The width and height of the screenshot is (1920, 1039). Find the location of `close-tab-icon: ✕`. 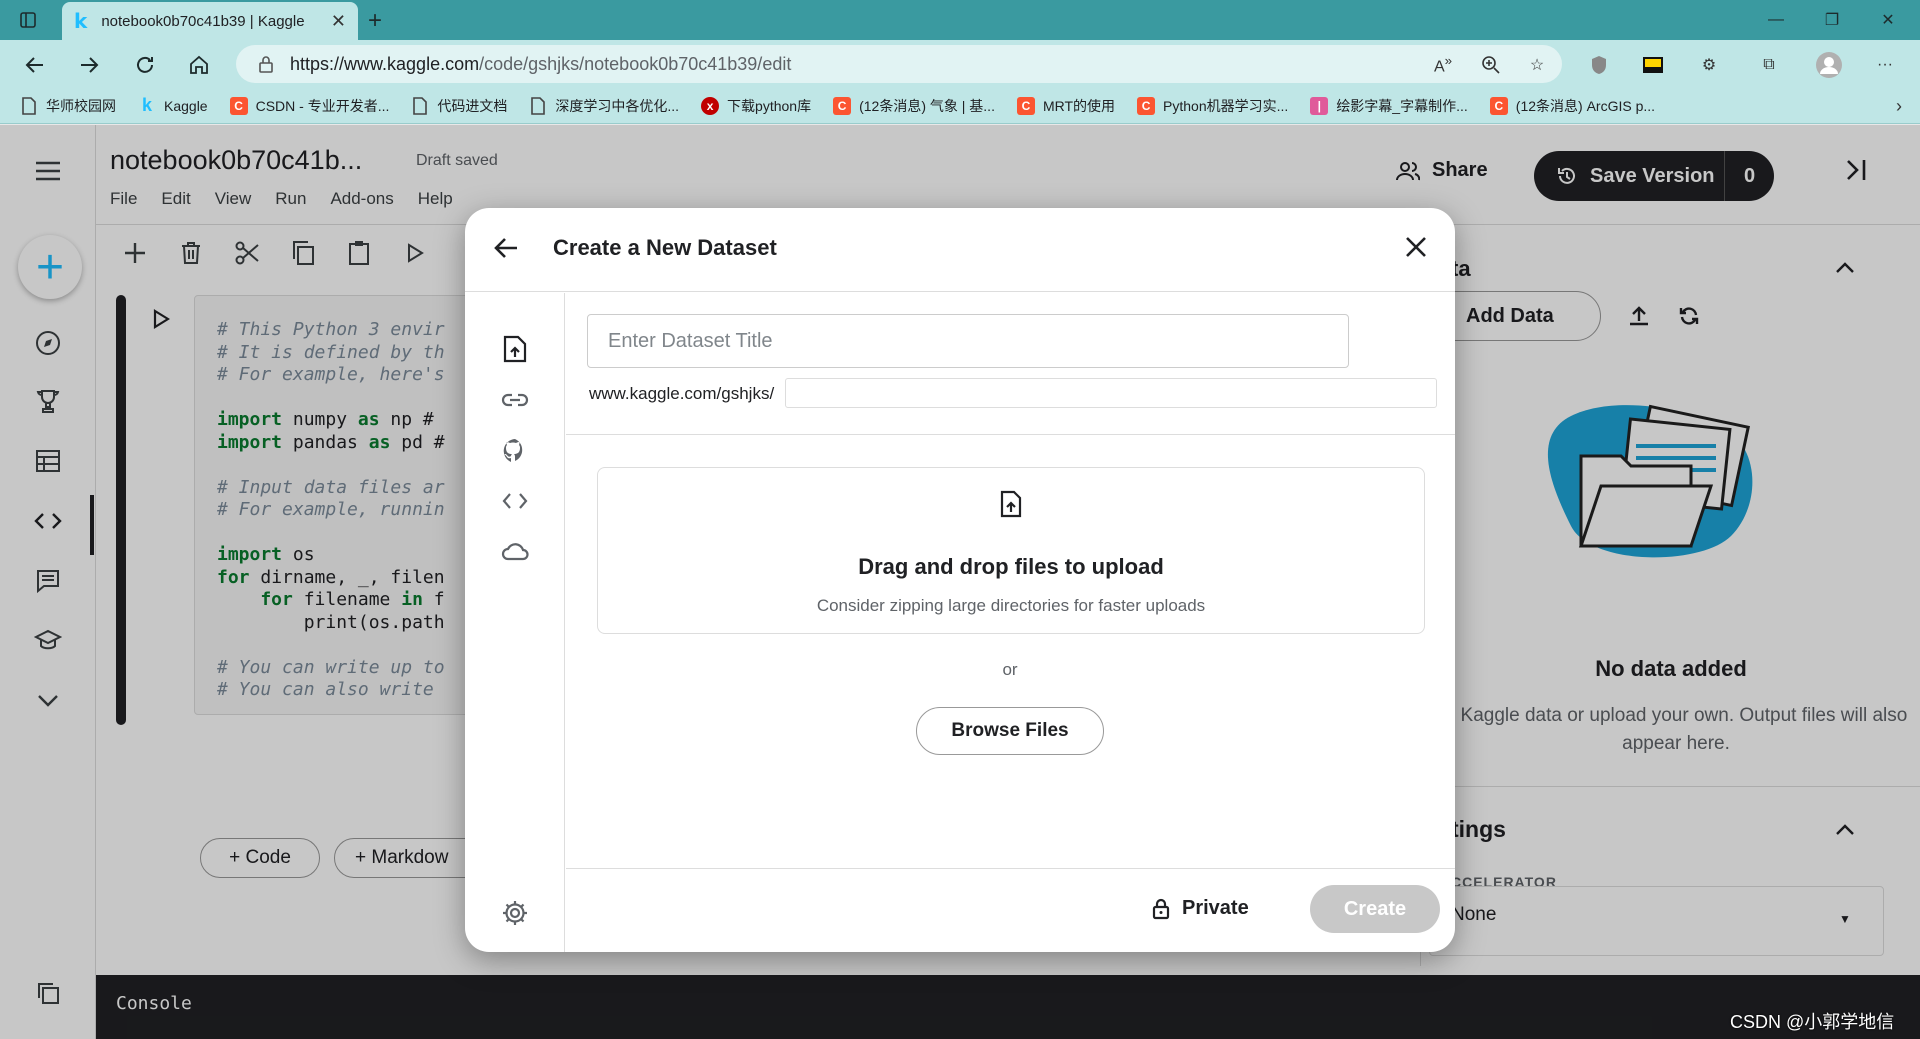

close-tab-icon: ✕ is located at coordinates (338, 21).